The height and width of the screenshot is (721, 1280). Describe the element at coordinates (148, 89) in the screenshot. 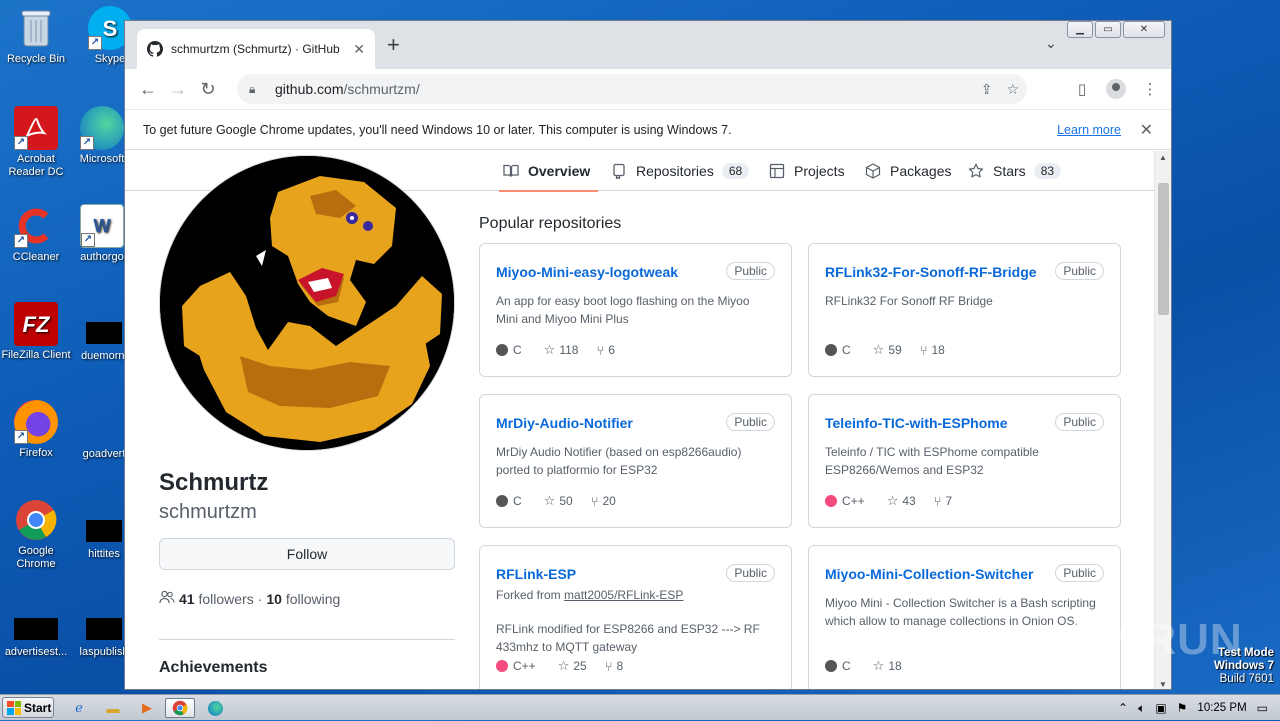

I see `back-arrow-icon: ←` at that location.